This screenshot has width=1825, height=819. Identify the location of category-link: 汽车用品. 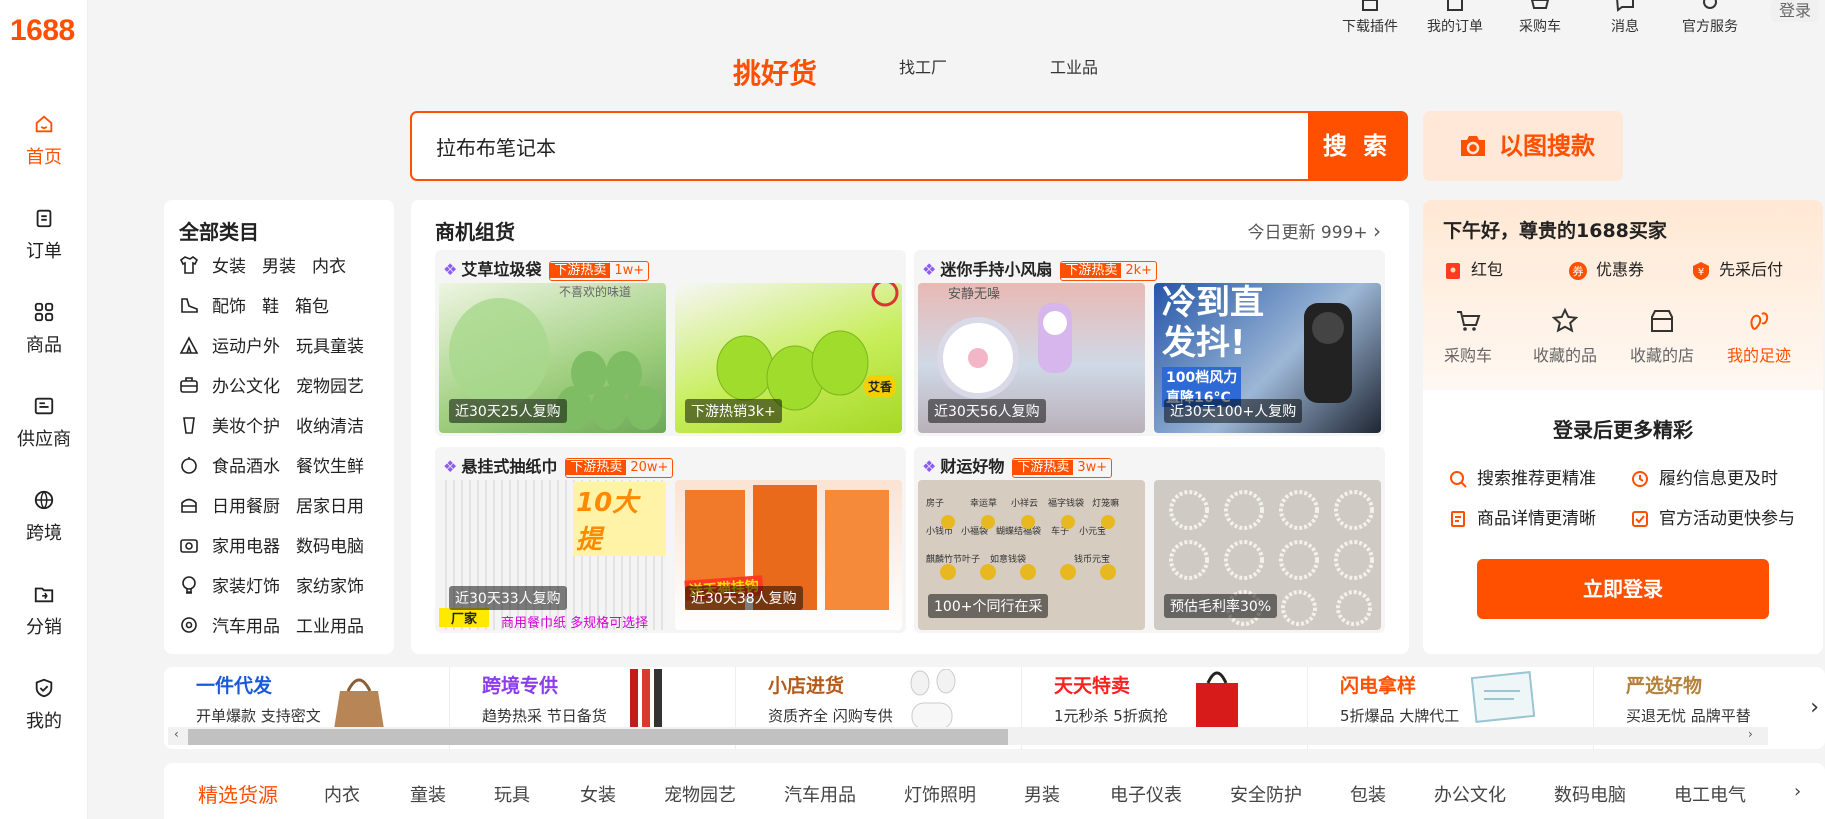
(246, 627).